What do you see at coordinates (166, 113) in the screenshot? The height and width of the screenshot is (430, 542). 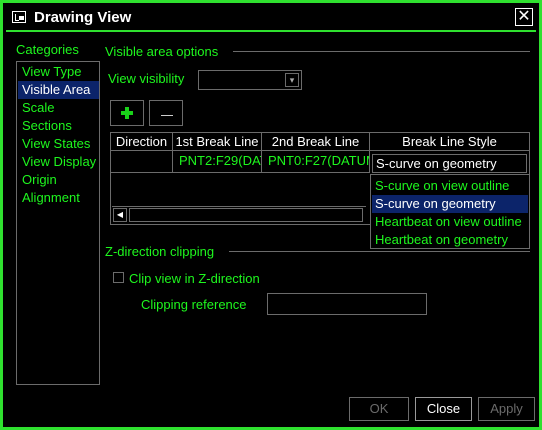 I see `remove-break-button` at bounding box center [166, 113].